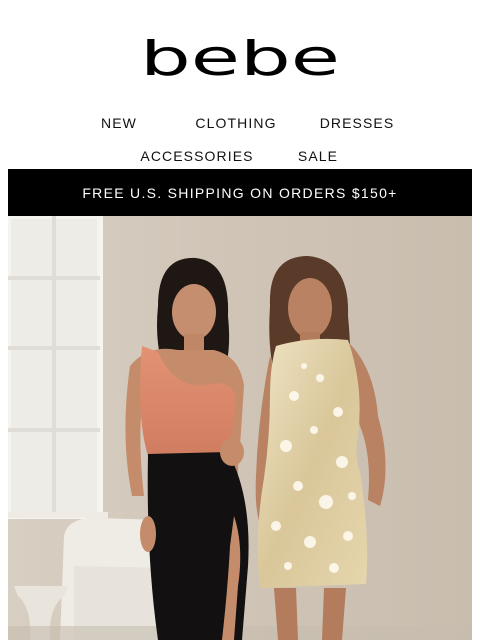  I want to click on promo-banner: FREE U.S. SHIPPING ON ORDERS $150+, so click(240, 192).